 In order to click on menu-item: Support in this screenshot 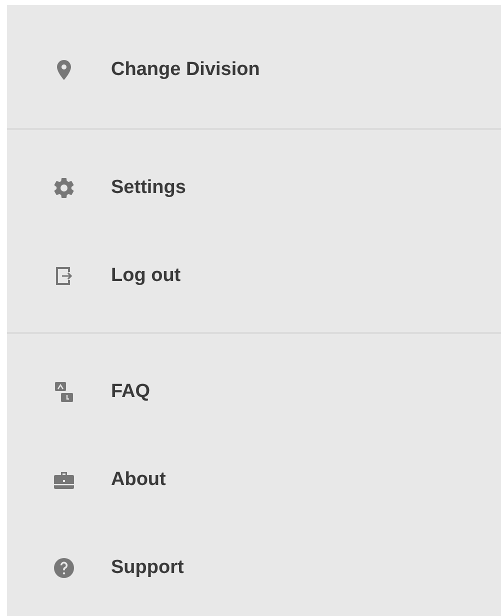, I will do `click(254, 568)`.